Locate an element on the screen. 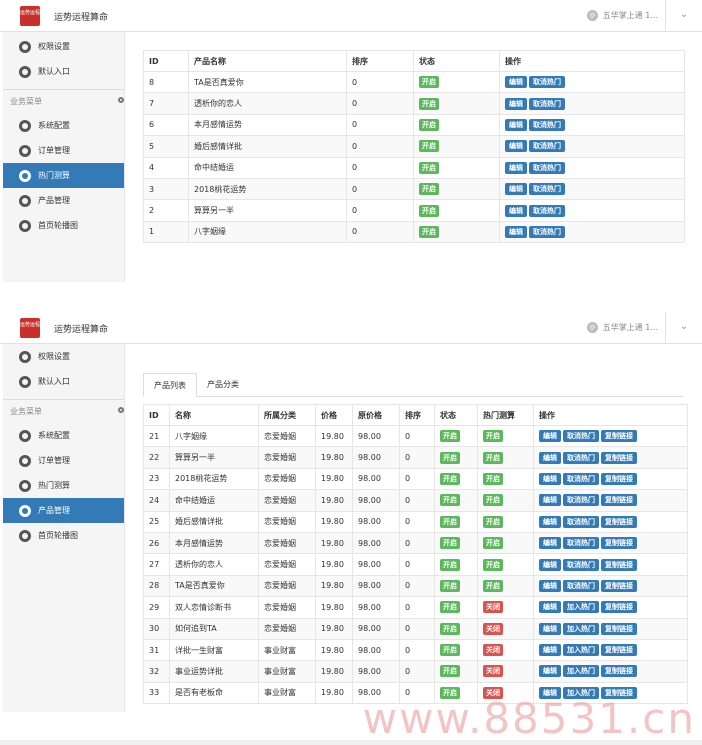  tab-product-list: 产品列表 is located at coordinates (170, 385).